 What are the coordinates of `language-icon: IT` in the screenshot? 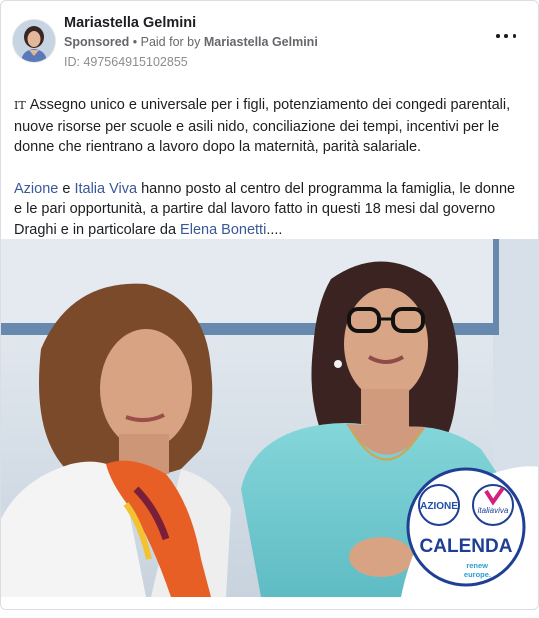 It's located at (20, 105).